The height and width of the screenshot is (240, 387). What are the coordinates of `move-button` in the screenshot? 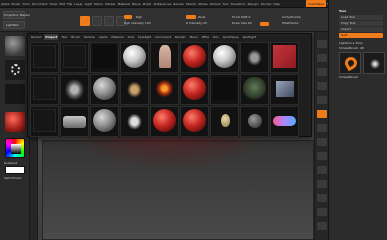 It's located at (109, 21).